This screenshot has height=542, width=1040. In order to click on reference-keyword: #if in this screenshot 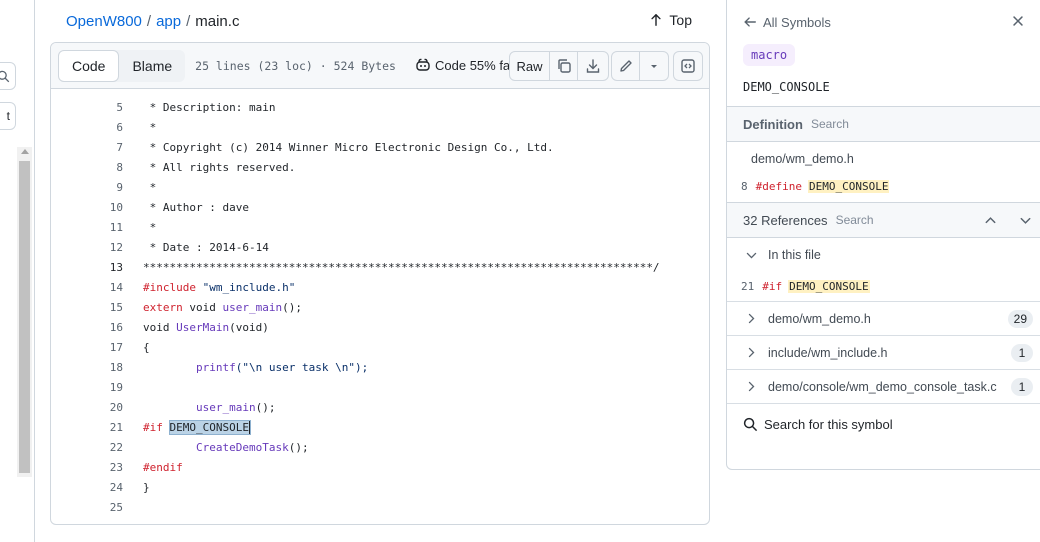, I will do `click(772, 286)`.